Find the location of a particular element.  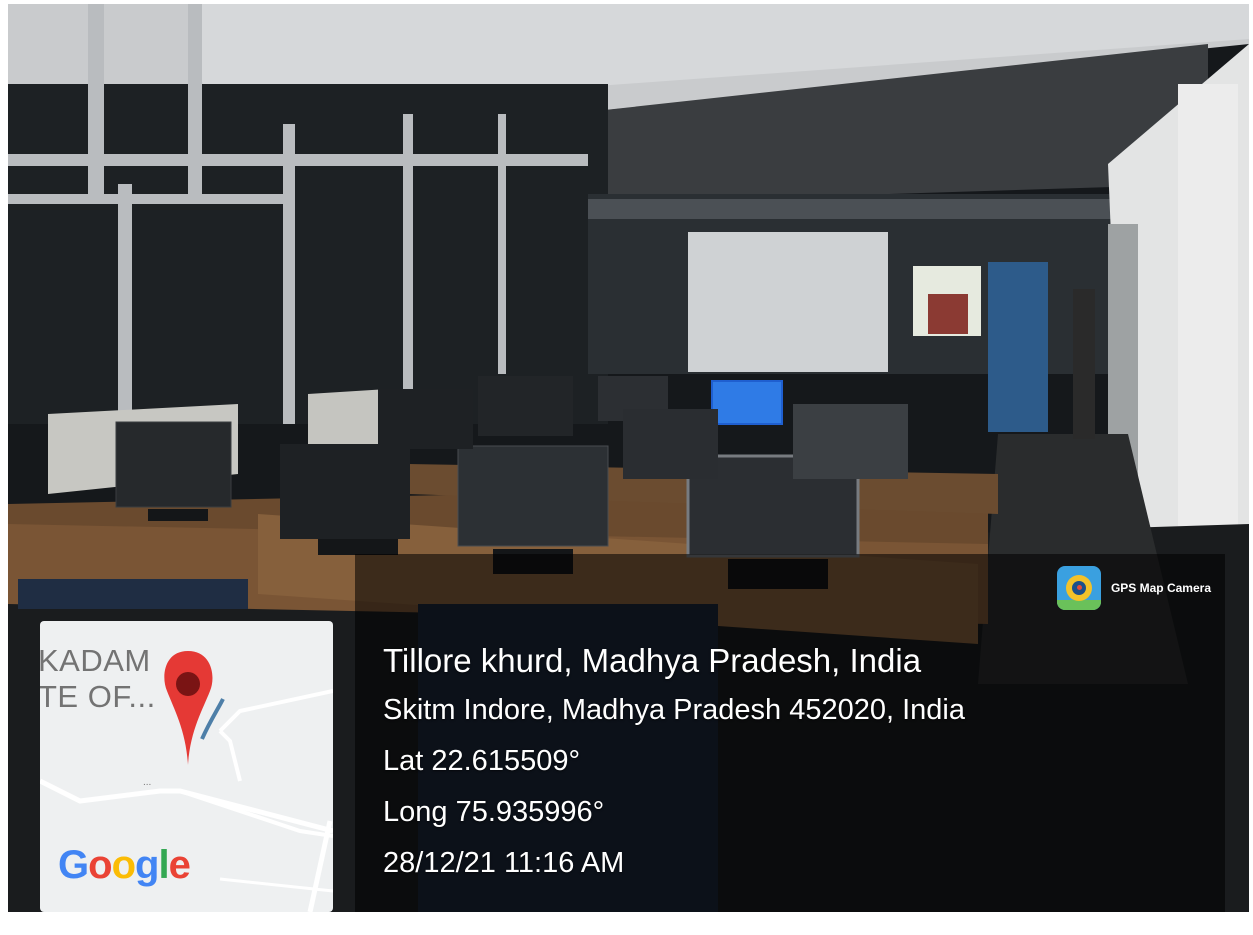

latitude: Lat 22.615509° is located at coordinates (482, 761).